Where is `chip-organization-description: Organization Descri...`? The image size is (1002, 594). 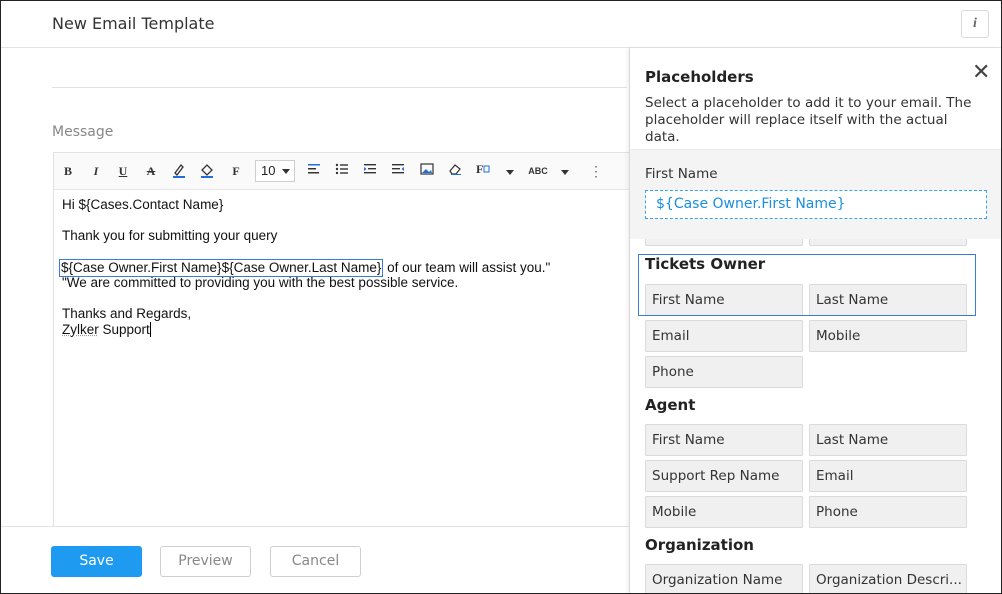 chip-organization-description: Organization Descri... is located at coordinates (888, 578).